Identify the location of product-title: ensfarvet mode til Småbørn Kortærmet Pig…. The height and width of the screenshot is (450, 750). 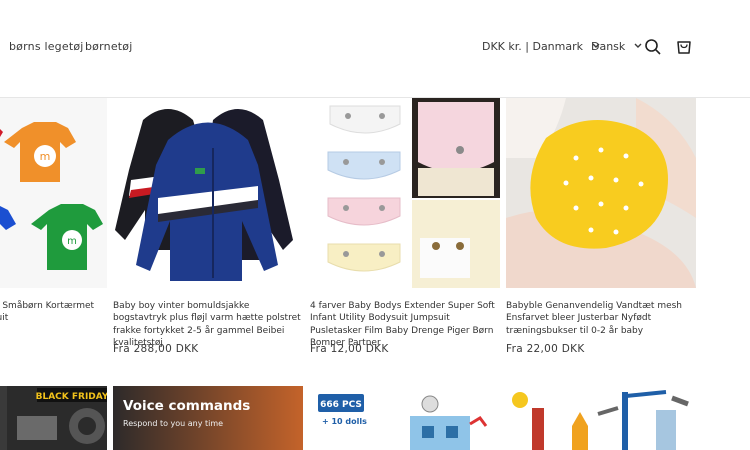
(53, 312).